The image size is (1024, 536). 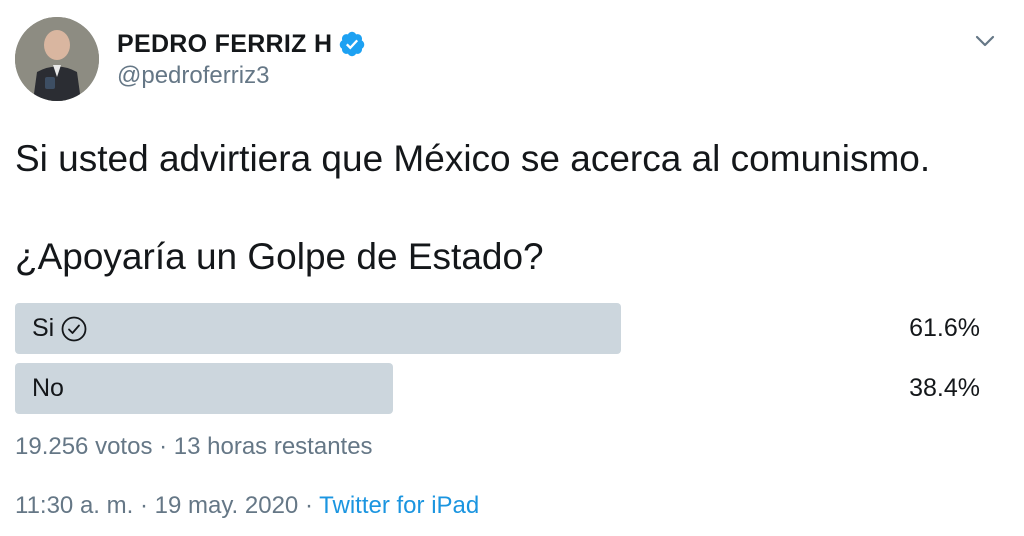 What do you see at coordinates (944, 328) in the screenshot?
I see `poll-option-percent: 61.6%` at bounding box center [944, 328].